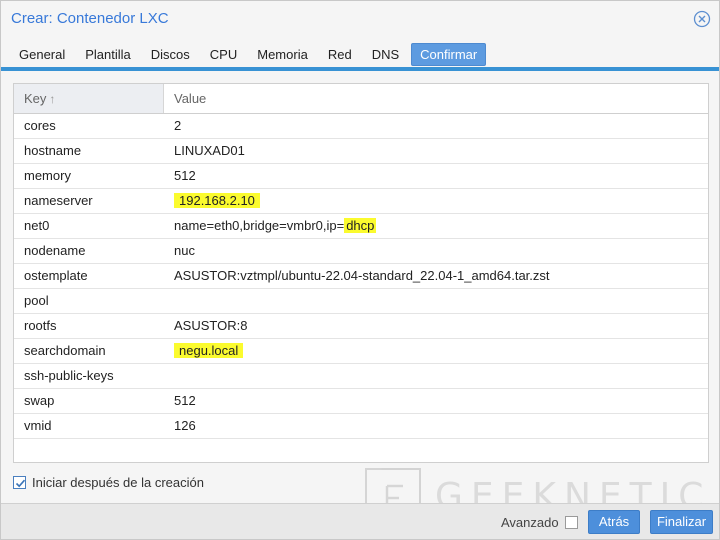 This screenshot has width=720, height=540. What do you see at coordinates (385, 54) in the screenshot?
I see `tab-dns: DNS` at bounding box center [385, 54].